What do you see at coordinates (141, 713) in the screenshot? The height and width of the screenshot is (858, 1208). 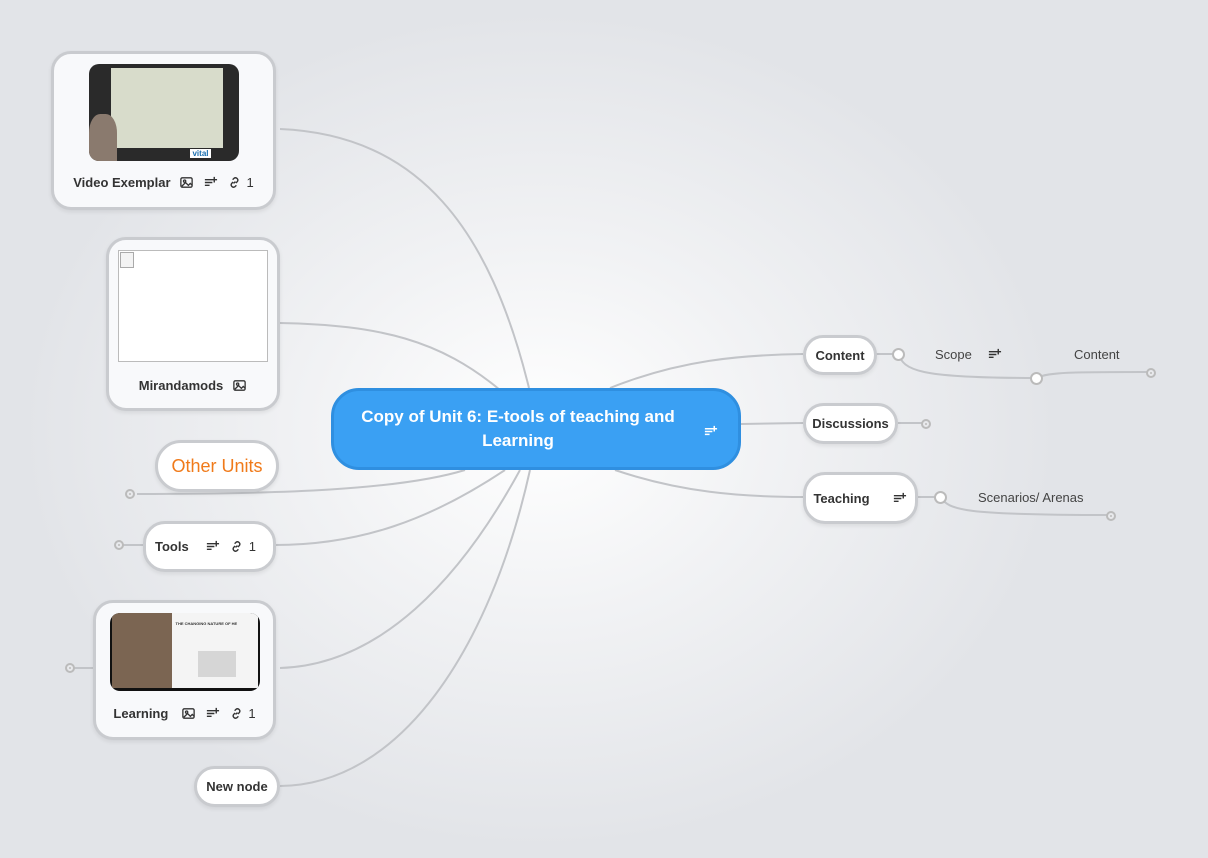 I see `learning-label: Learning` at bounding box center [141, 713].